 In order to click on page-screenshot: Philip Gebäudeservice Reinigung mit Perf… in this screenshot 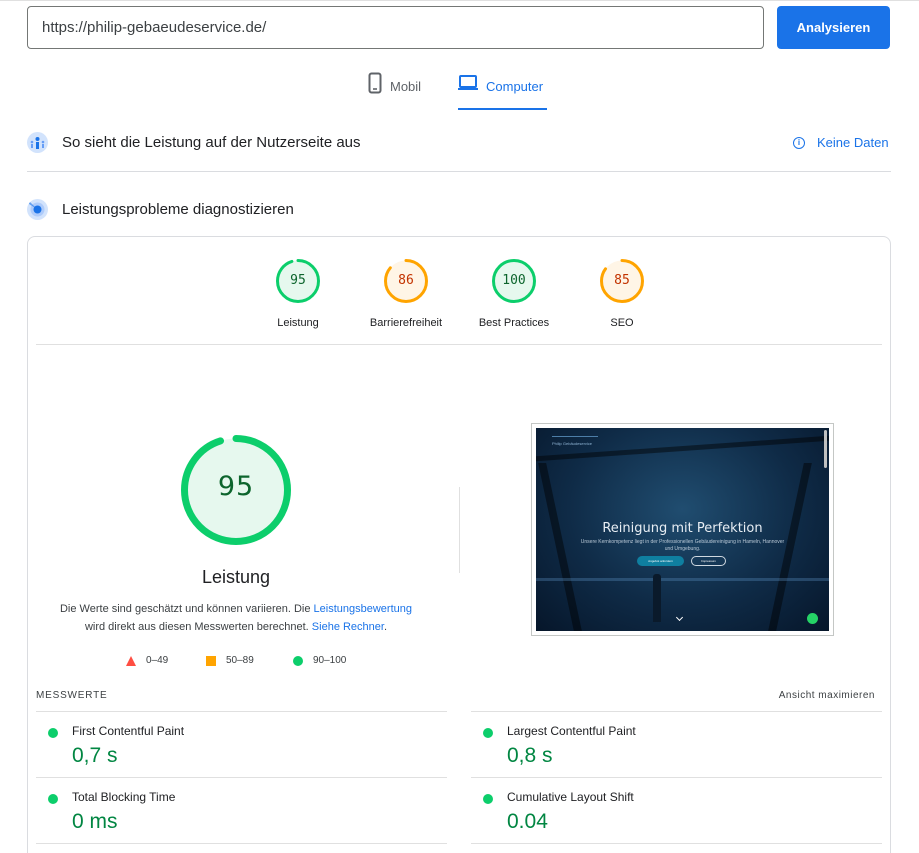, I will do `click(682, 529)`.